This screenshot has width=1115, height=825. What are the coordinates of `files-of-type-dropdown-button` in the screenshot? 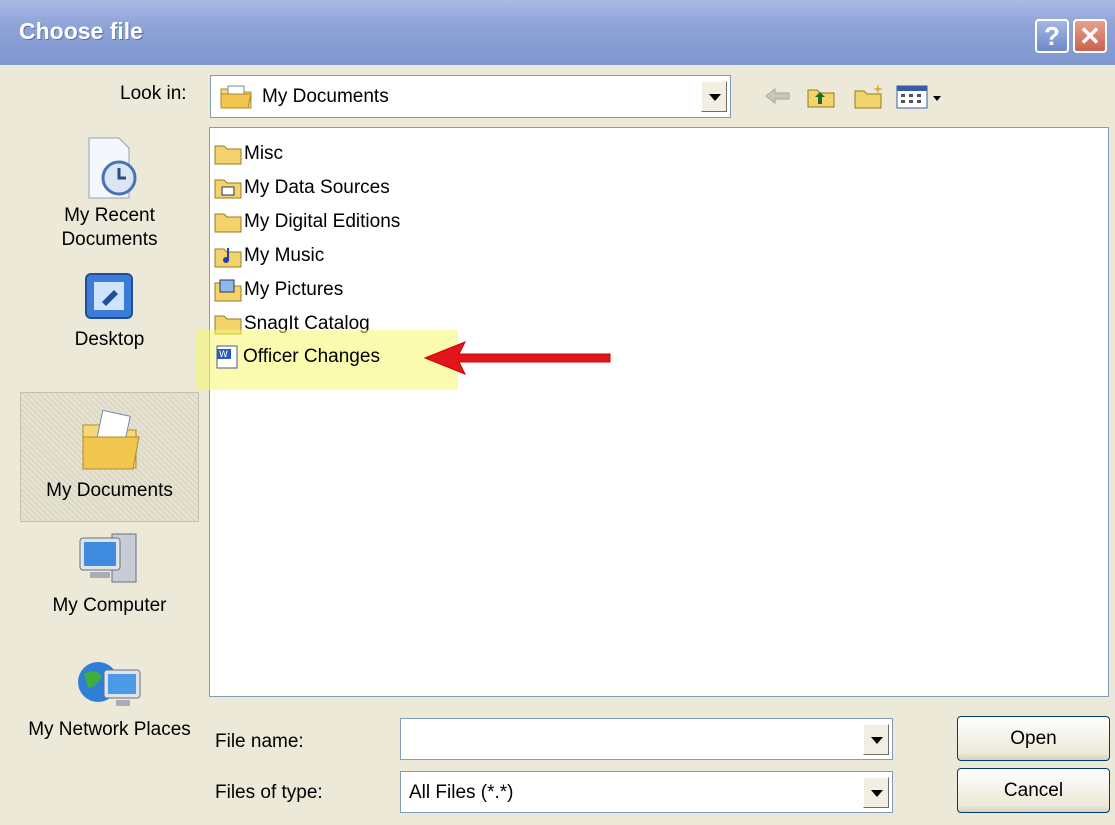 It's located at (876, 792).